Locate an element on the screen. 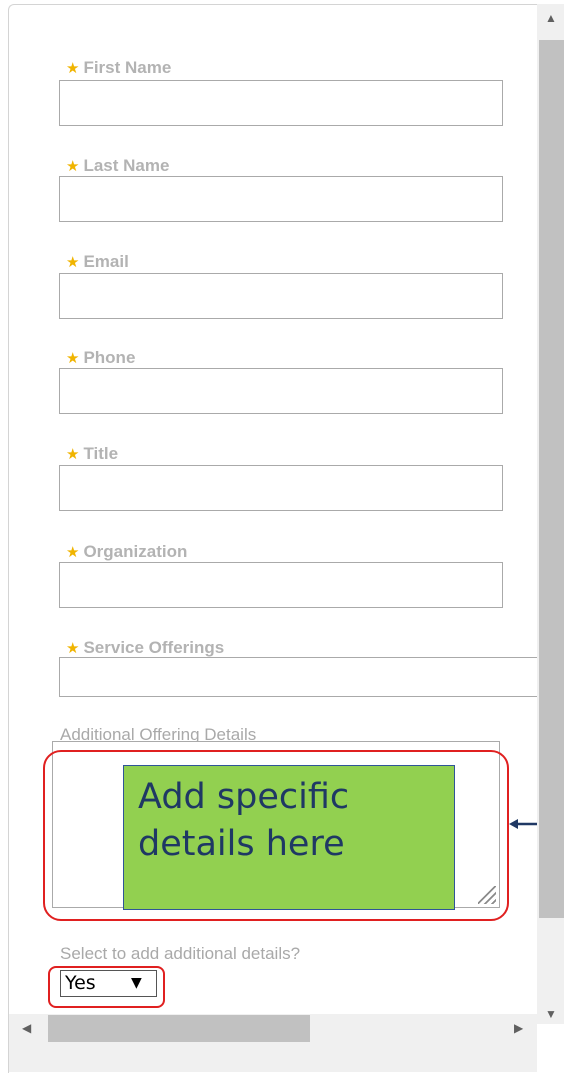 The width and height of the screenshot is (564, 1073). first-name-label: ★ First Name is located at coordinates (119, 67).